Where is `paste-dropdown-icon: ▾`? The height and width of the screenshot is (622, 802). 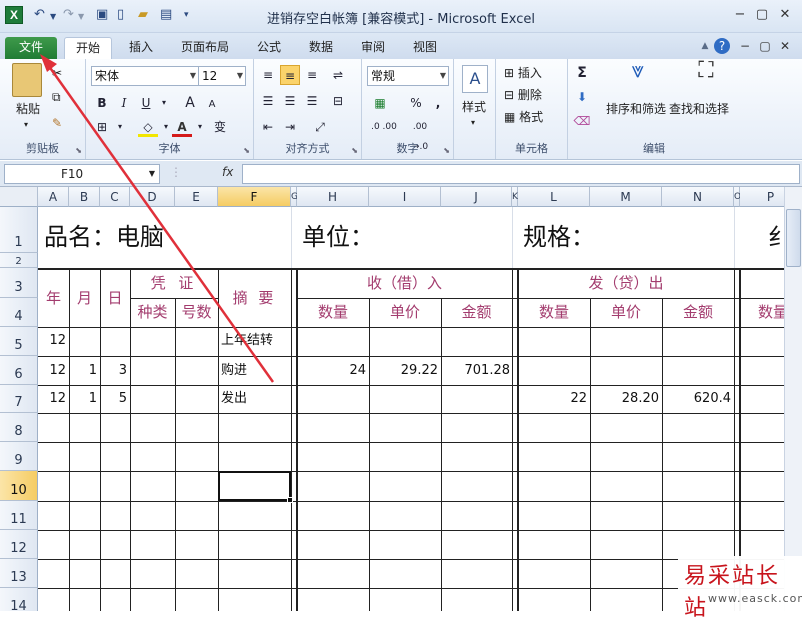
paste-dropdown-icon: ▾ is located at coordinates (26, 125).